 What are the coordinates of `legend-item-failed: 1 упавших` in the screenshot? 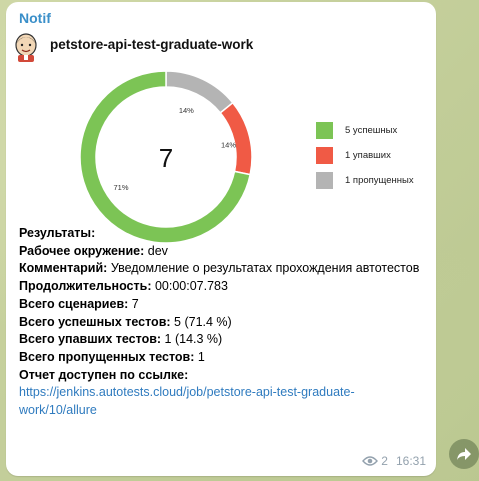 It's located at (365, 155).